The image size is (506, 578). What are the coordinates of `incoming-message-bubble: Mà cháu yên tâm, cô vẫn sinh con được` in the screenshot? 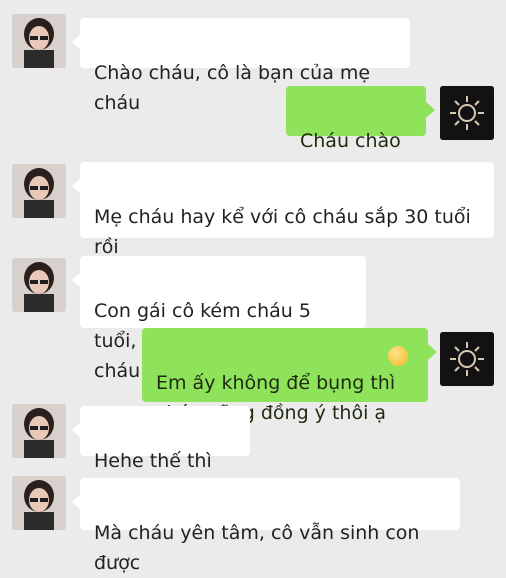 It's located at (266, 526).